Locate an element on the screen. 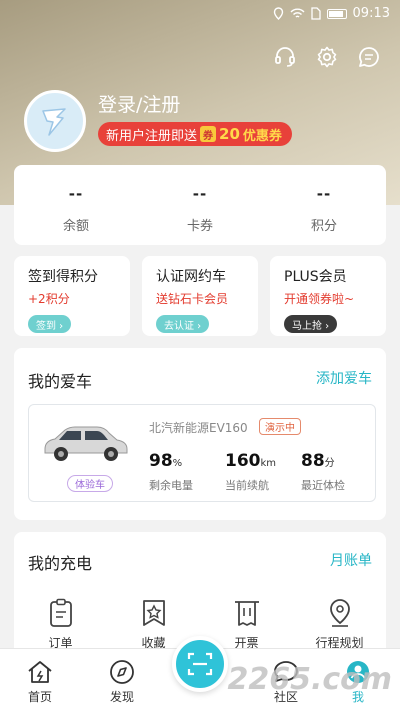  metric-unit: 分 is located at coordinates (329, 463).